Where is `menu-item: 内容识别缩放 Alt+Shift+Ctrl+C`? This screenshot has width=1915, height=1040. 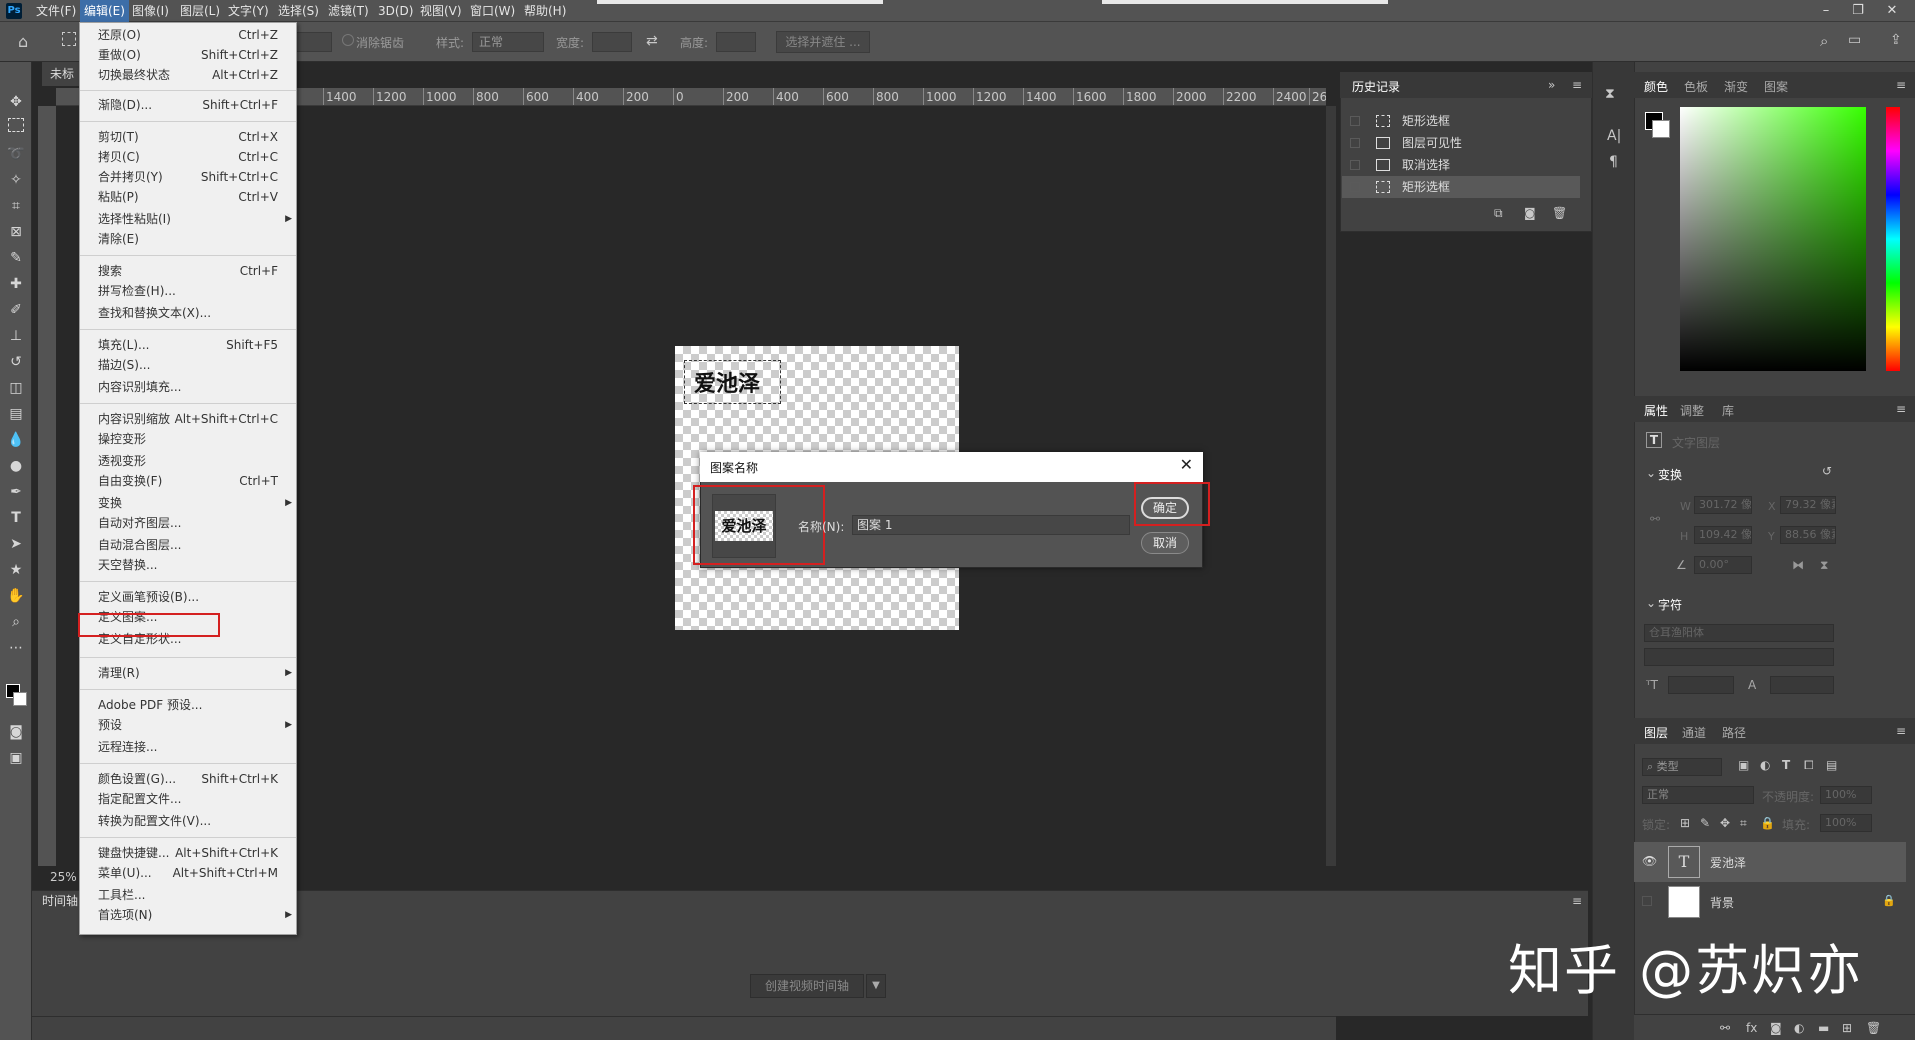
menu-item: 内容识别缩放 Alt+Shift+Ctrl+C is located at coordinates (188, 419).